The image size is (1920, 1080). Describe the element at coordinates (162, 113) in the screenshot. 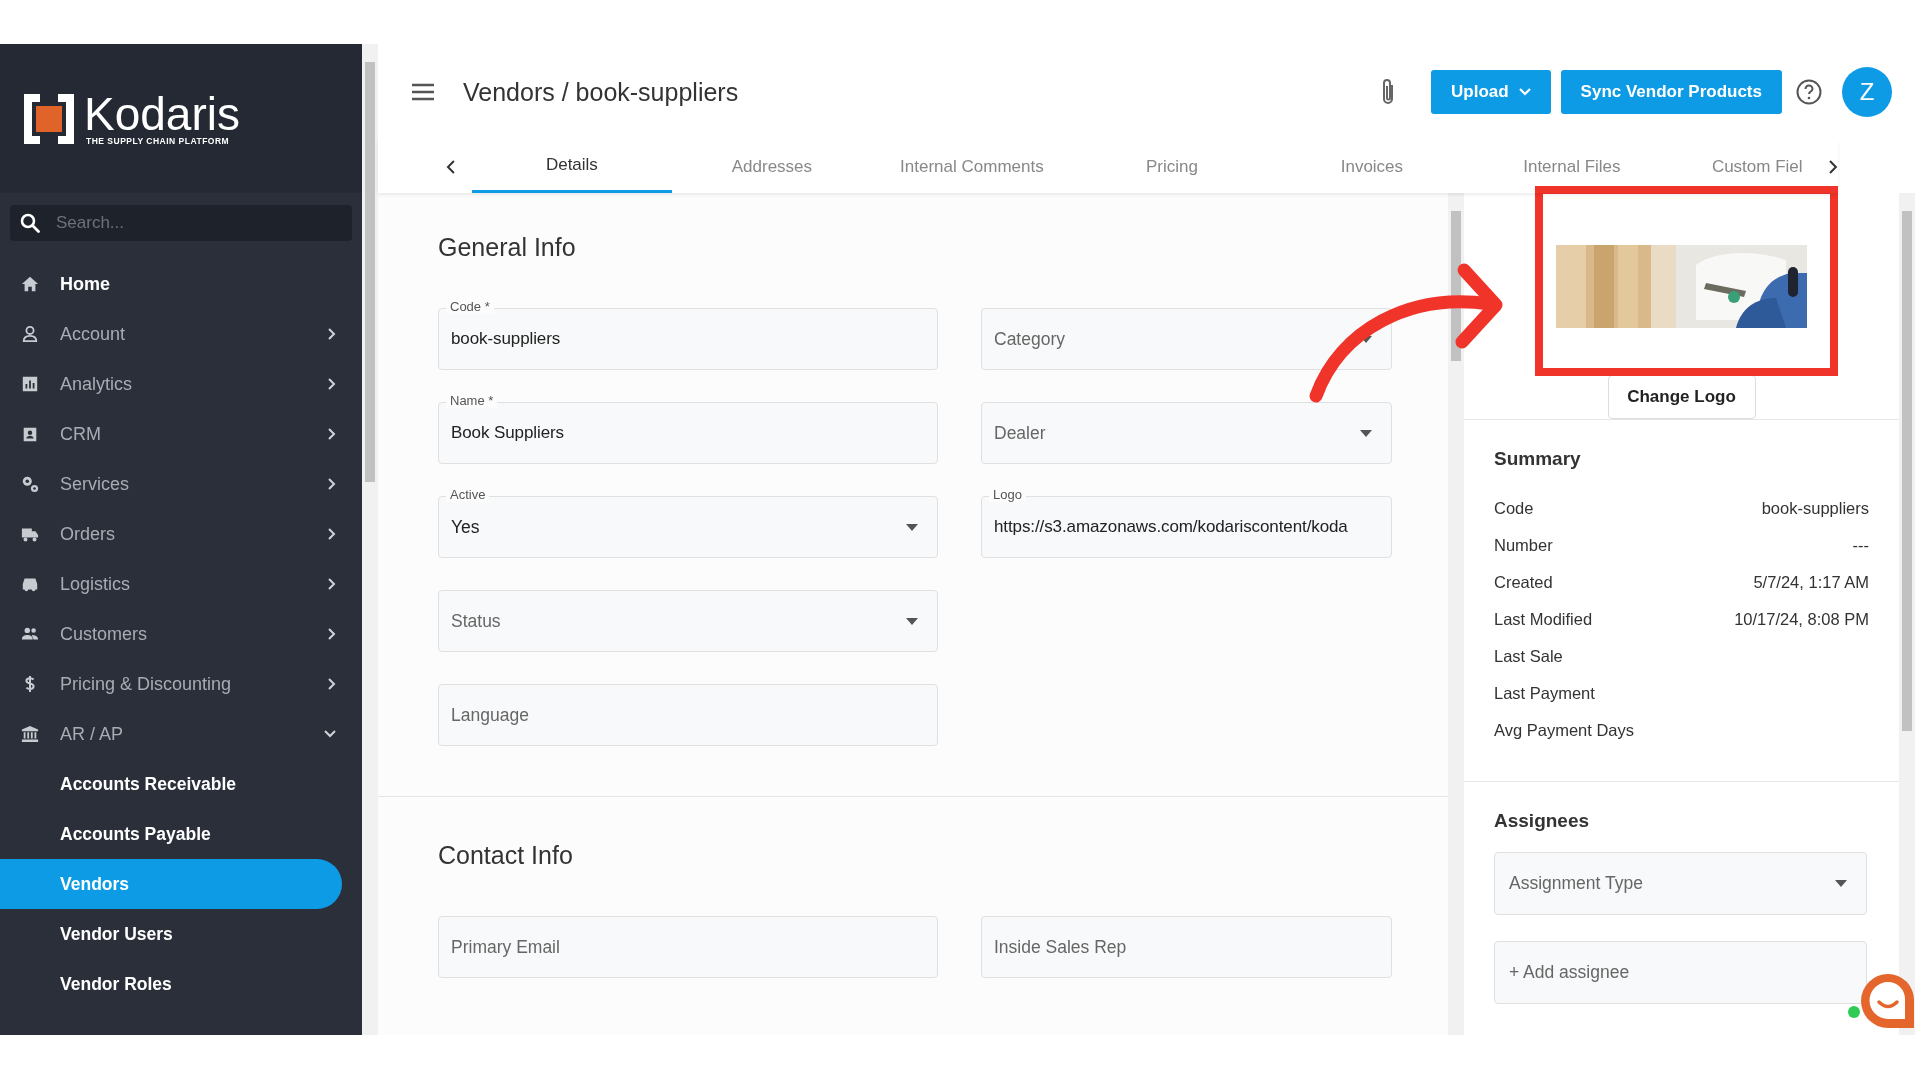

I see `logo-name: Kodaris` at that location.